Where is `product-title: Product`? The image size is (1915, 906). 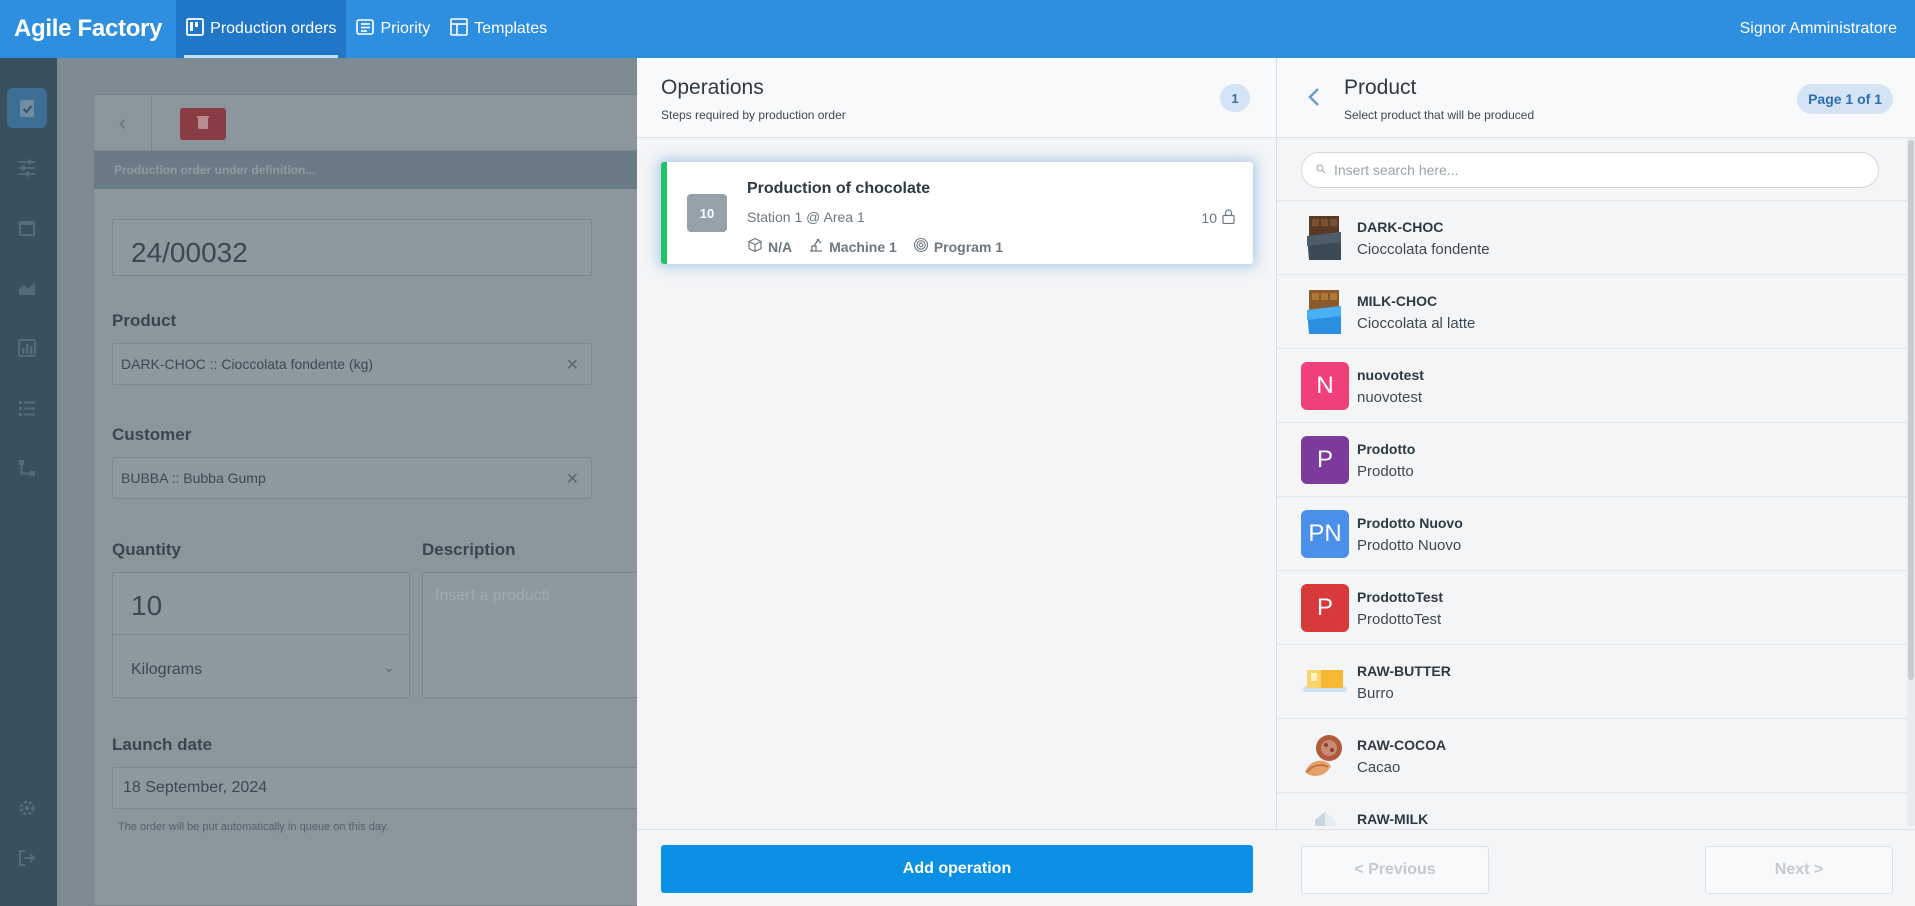
product-title: Product is located at coordinates (1380, 87).